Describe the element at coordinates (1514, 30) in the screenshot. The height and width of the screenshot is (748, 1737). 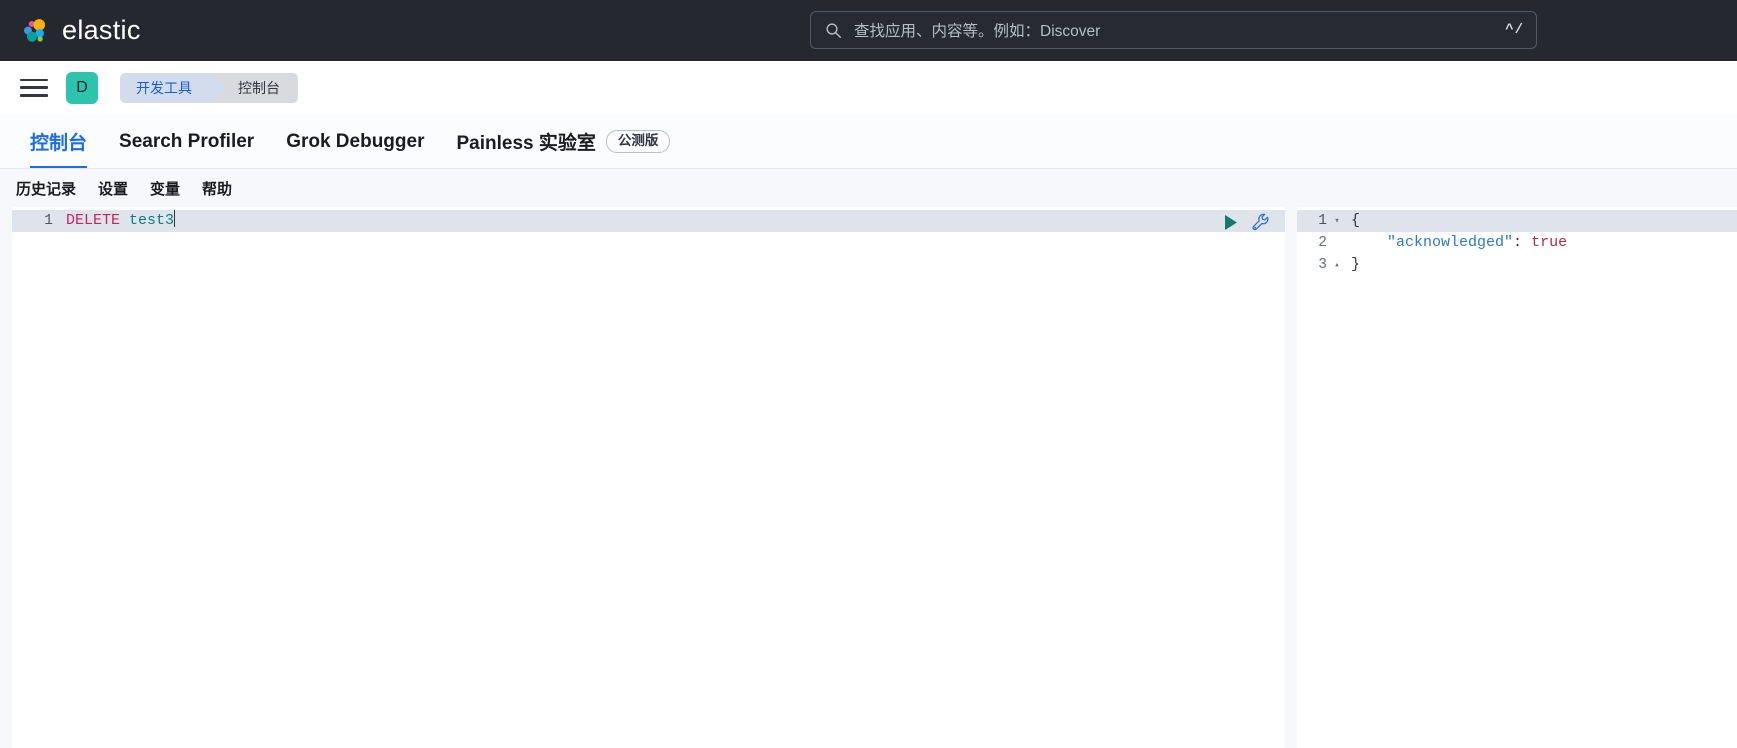
I see `search-shortcut-hint: ^/` at that location.